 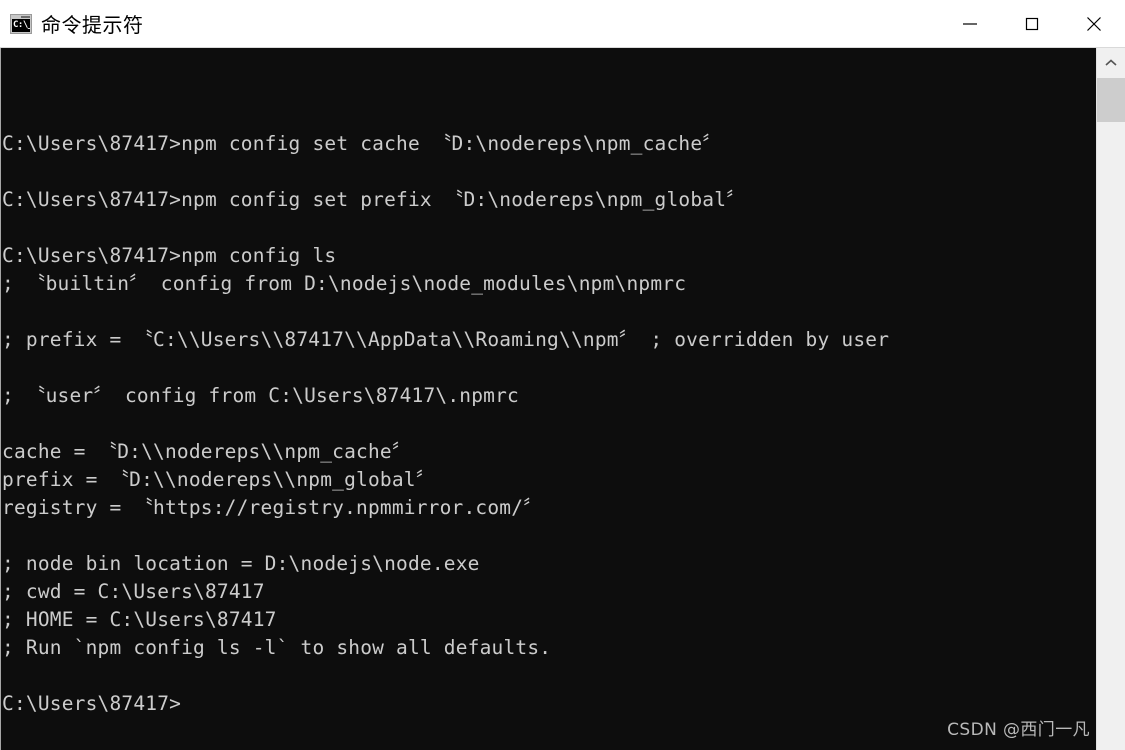 I want to click on minimize-button, so click(x=970, y=23).